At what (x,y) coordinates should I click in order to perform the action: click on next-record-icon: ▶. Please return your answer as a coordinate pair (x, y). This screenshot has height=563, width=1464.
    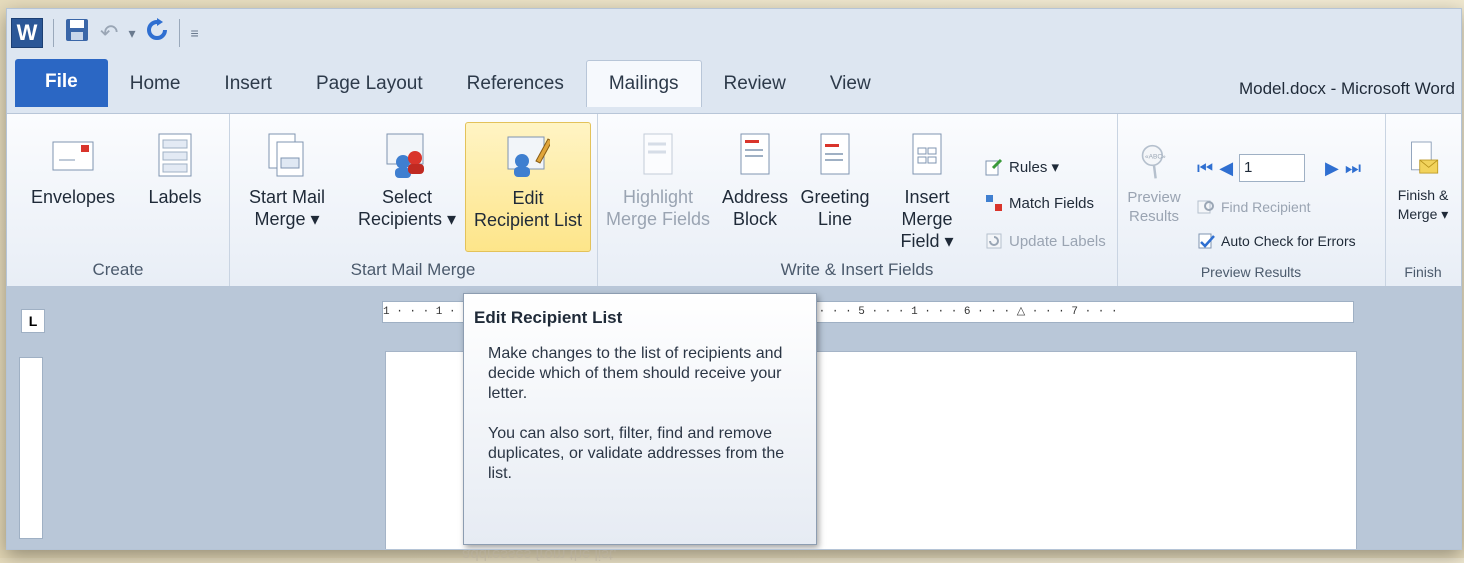
    Looking at the image, I should click on (1332, 168).